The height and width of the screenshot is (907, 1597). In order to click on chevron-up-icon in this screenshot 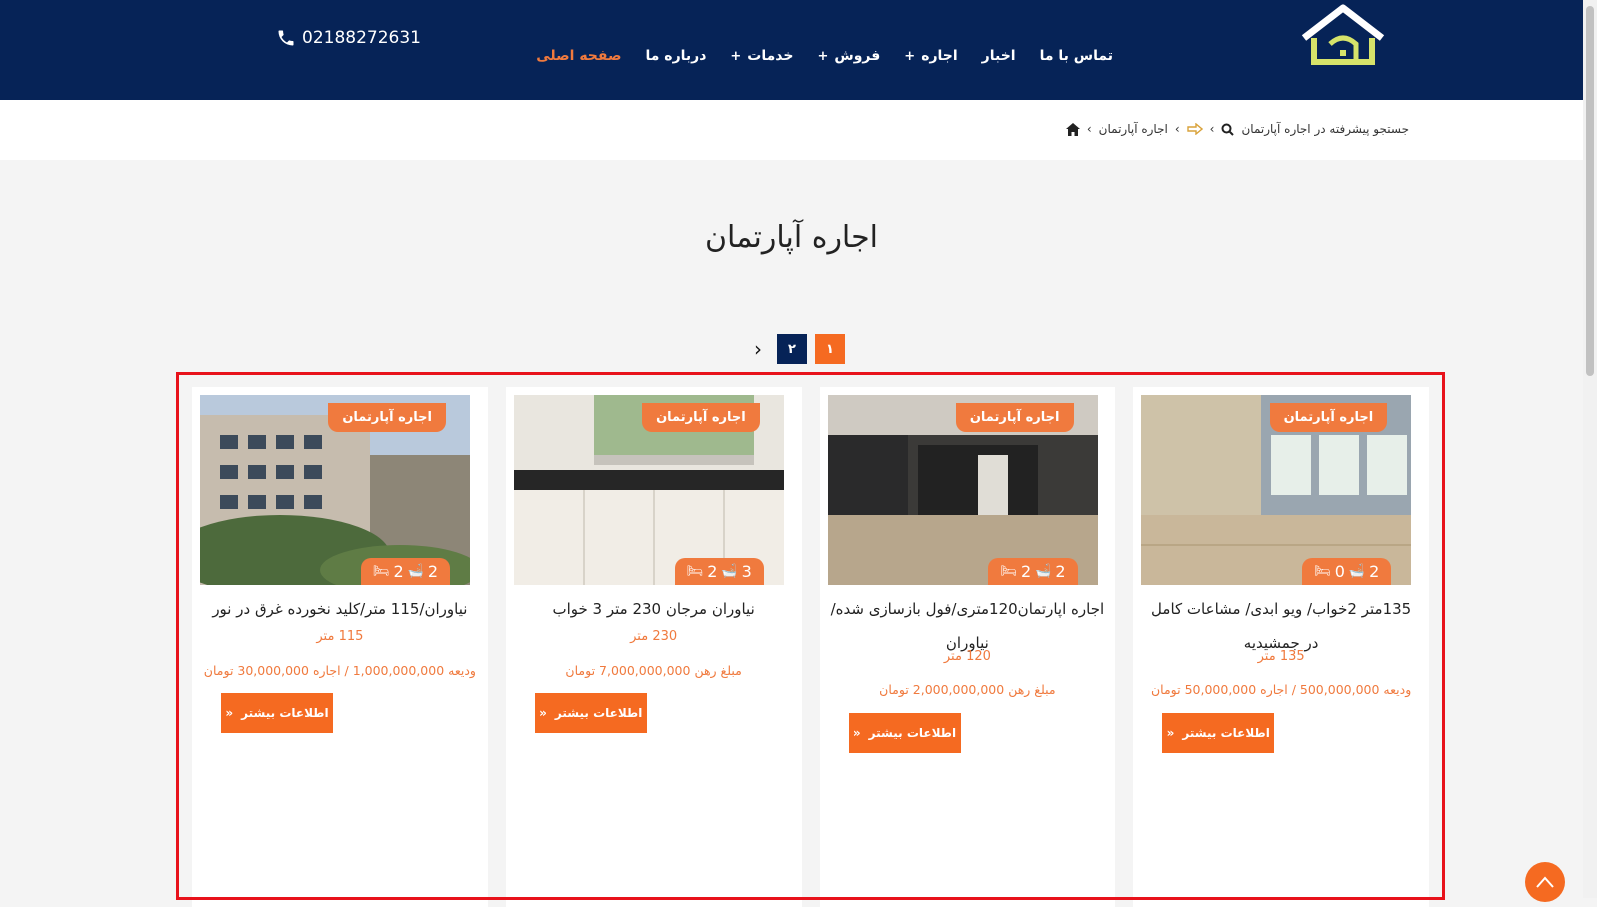, I will do `click(1545, 882)`.